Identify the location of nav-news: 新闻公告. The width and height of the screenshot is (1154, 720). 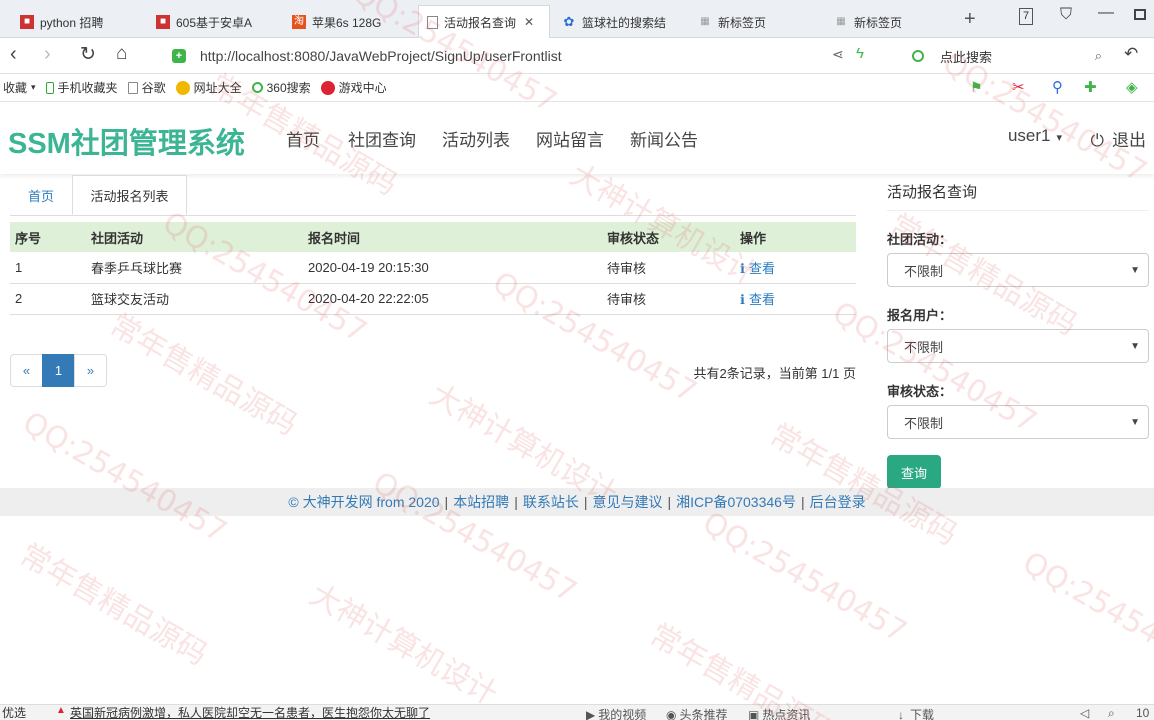
(664, 138).